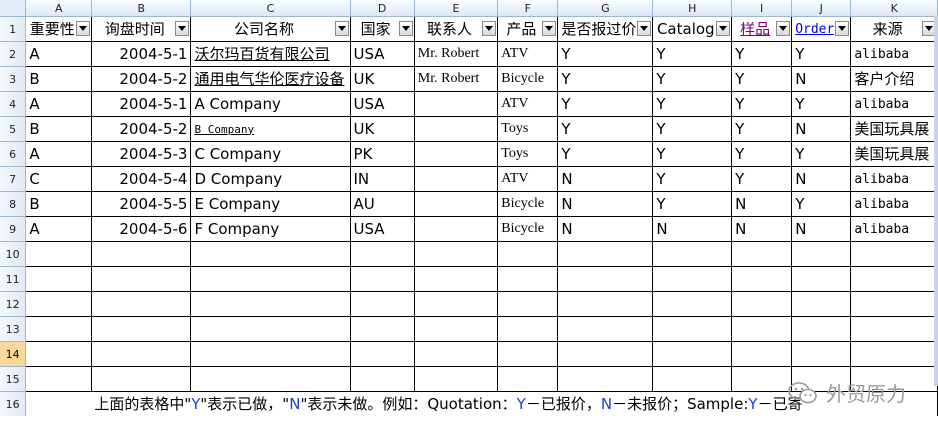 This screenshot has height=434, width=938. Describe the element at coordinates (270, 129) in the screenshot. I see `cell-company: B Company` at that location.